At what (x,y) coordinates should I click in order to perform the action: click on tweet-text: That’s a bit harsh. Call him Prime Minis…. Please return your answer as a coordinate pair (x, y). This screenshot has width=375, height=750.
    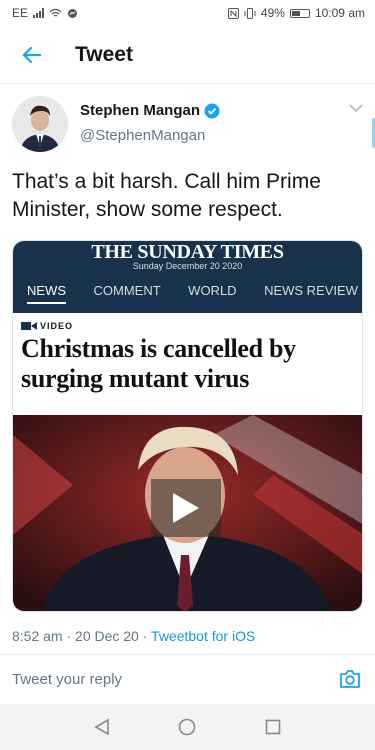
    Looking at the image, I should click on (166, 195).